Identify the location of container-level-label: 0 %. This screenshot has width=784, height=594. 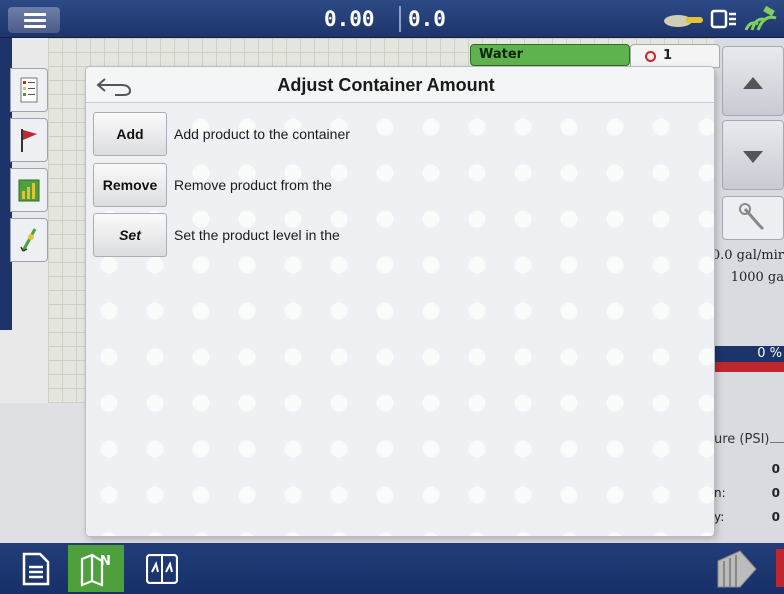
(769, 353).